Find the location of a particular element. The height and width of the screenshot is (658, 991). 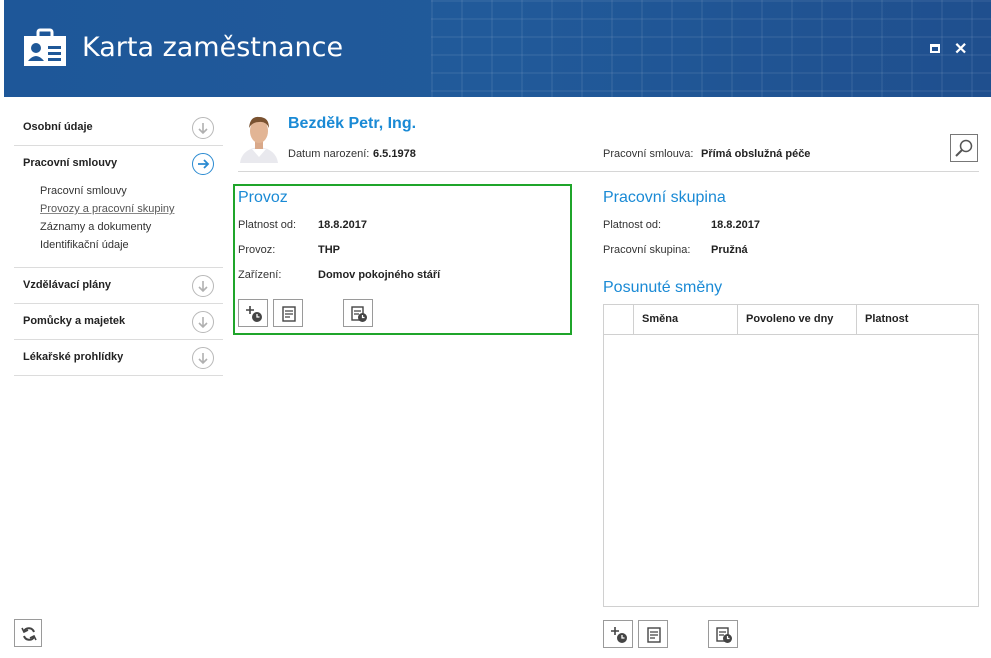

search-button is located at coordinates (964, 148).